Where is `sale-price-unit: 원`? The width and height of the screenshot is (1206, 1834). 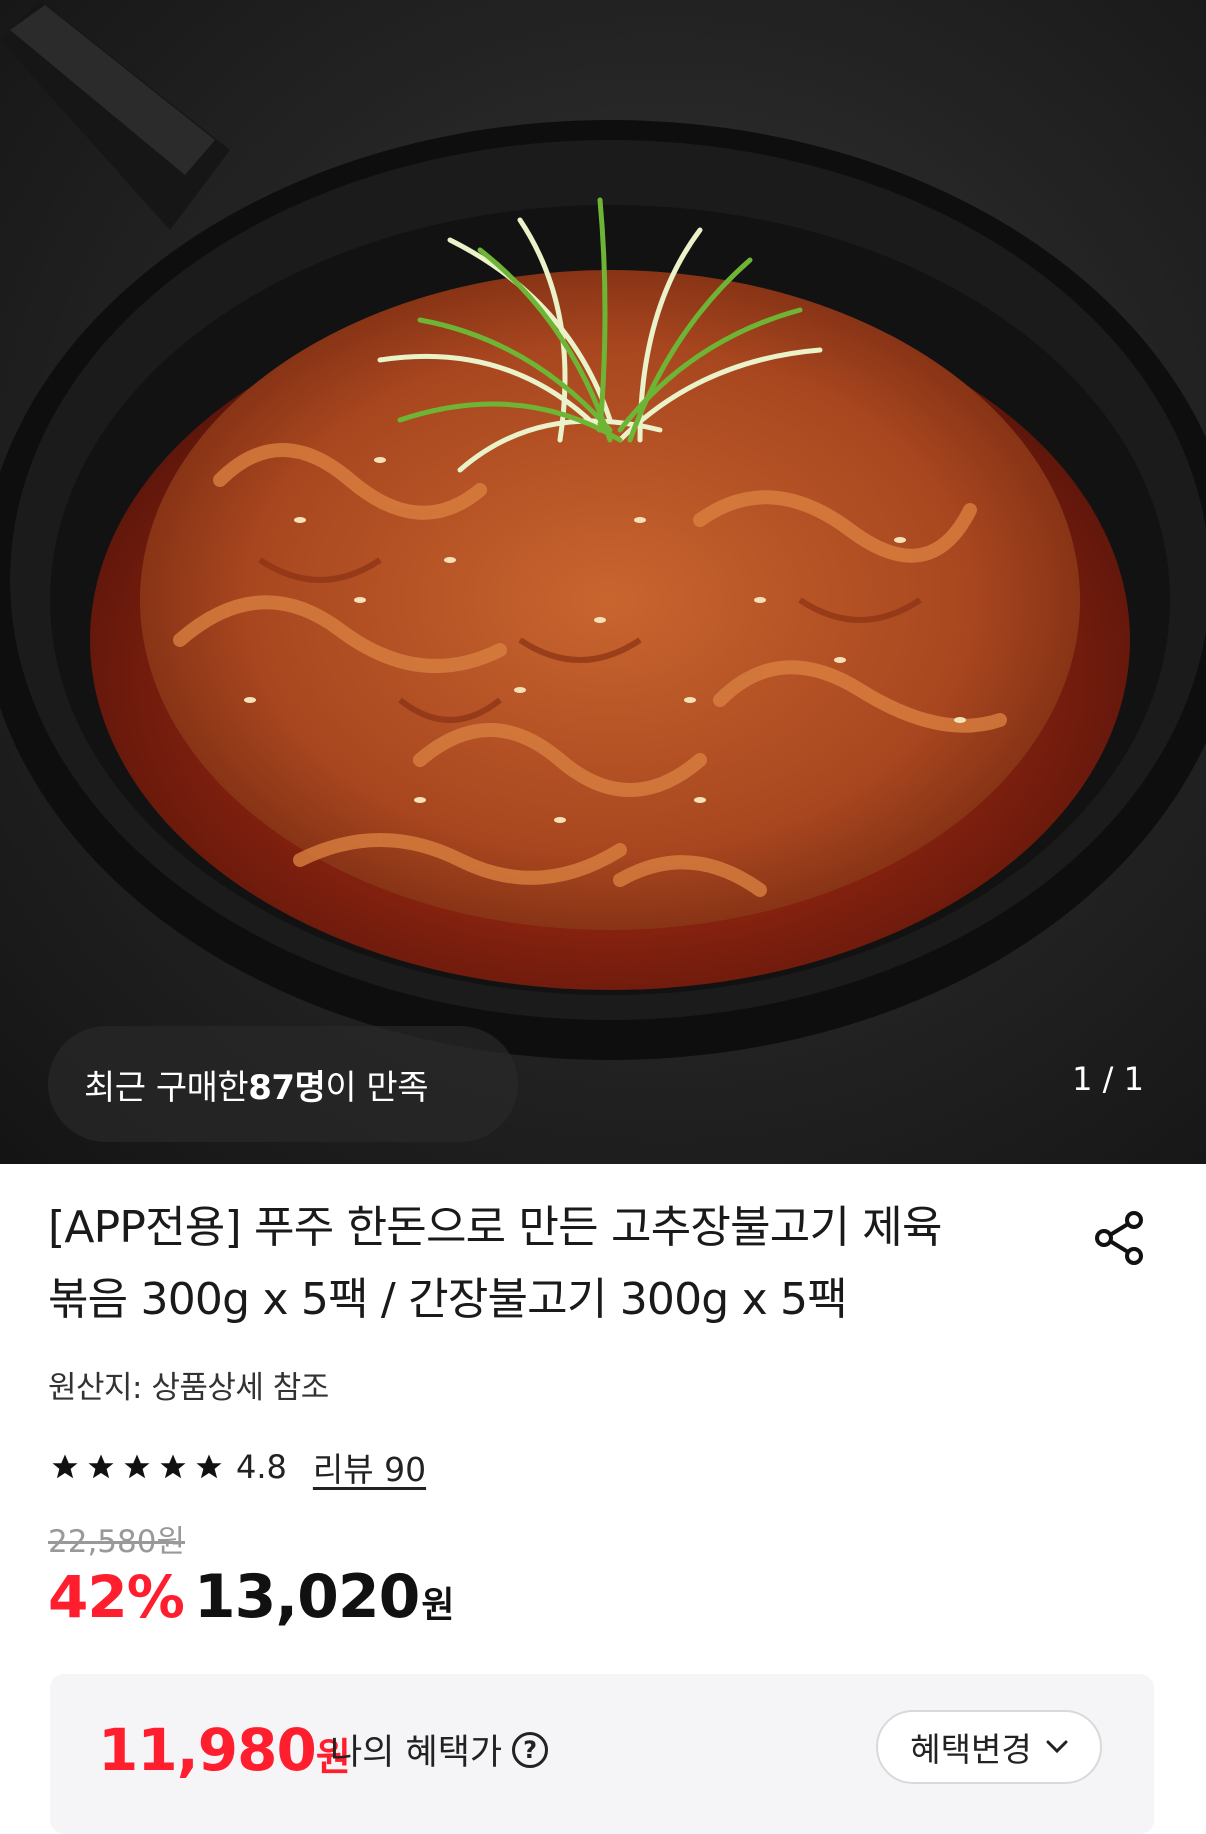 sale-price-unit: 원 is located at coordinates (438, 1605).